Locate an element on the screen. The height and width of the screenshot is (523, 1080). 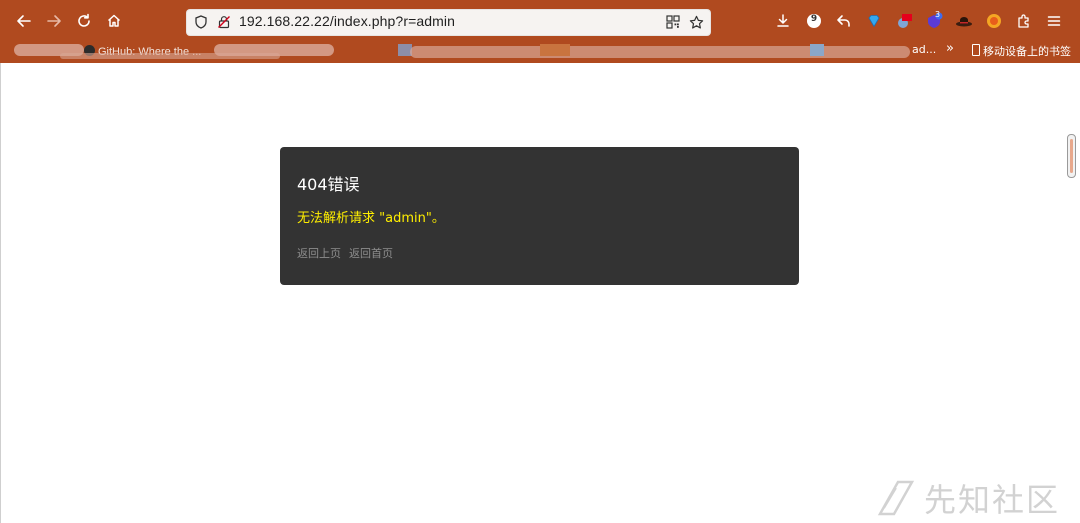
bookmarks-bar: GitHub: Where the ... ad... » 移动设备上的书签 is located at coordinates (540, 52).